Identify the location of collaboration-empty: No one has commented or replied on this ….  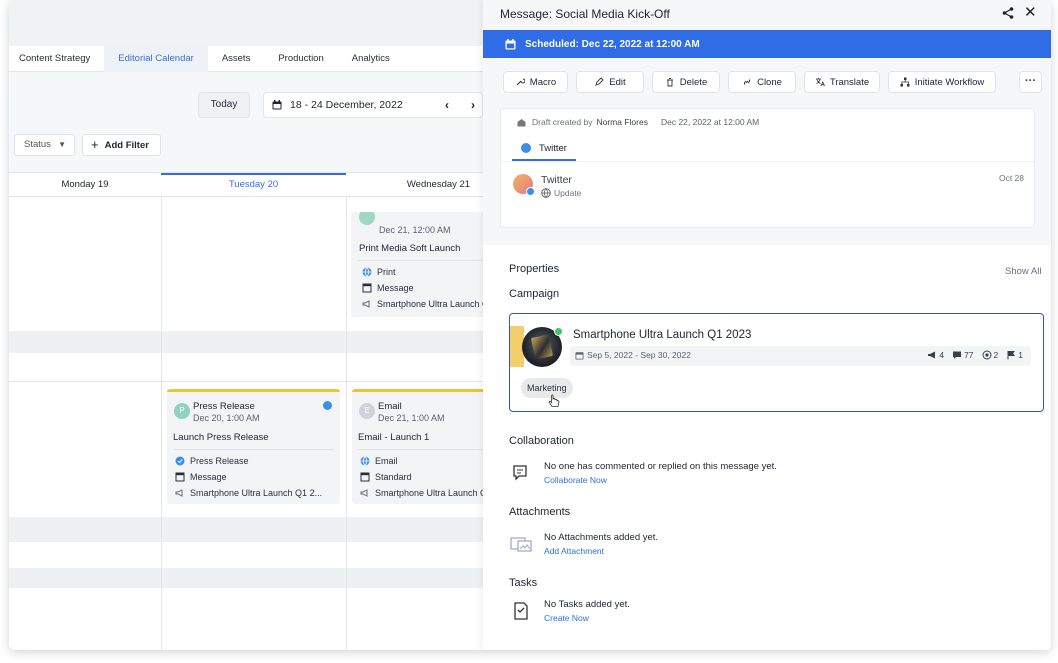
(643, 473).